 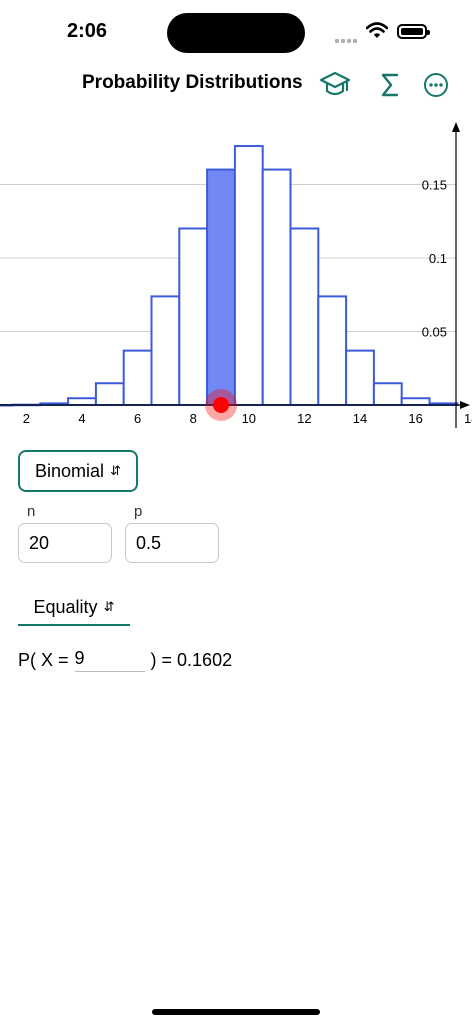 What do you see at coordinates (434, 185) in the screenshot?
I see `y-tick-label: 0.15` at bounding box center [434, 185].